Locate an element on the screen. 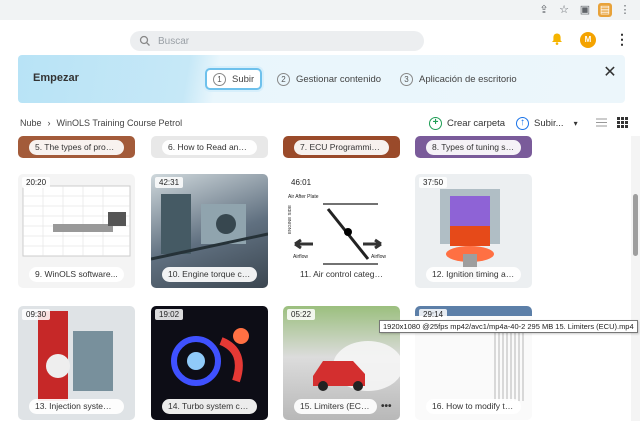 This screenshot has height=421, width=640. create-folder-button: + Crear carpeta is located at coordinates (467, 123).